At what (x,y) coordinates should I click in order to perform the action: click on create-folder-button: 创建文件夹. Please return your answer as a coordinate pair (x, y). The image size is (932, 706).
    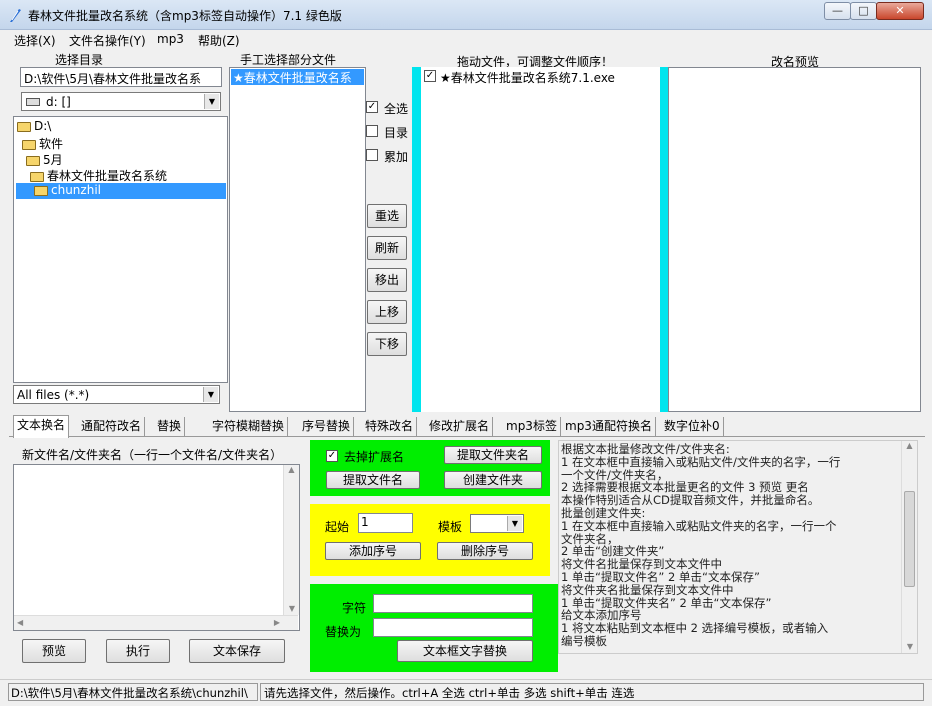
    Looking at the image, I should click on (493, 480).